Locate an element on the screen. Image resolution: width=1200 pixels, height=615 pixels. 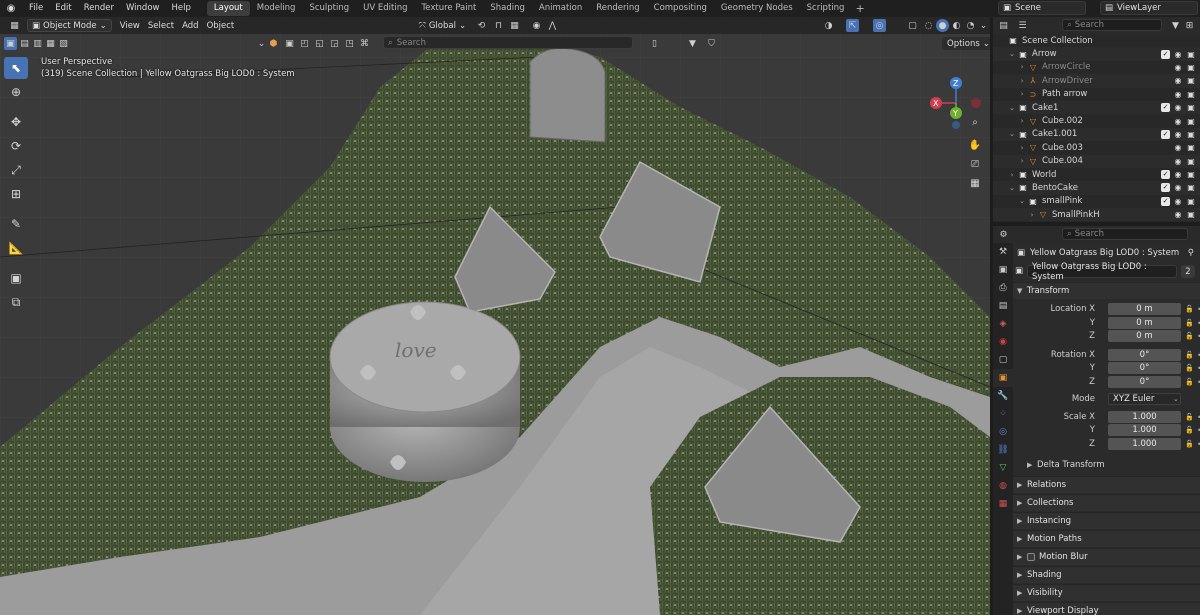
outliner-search-input: ⌕ Search is located at coordinates (1112, 25).